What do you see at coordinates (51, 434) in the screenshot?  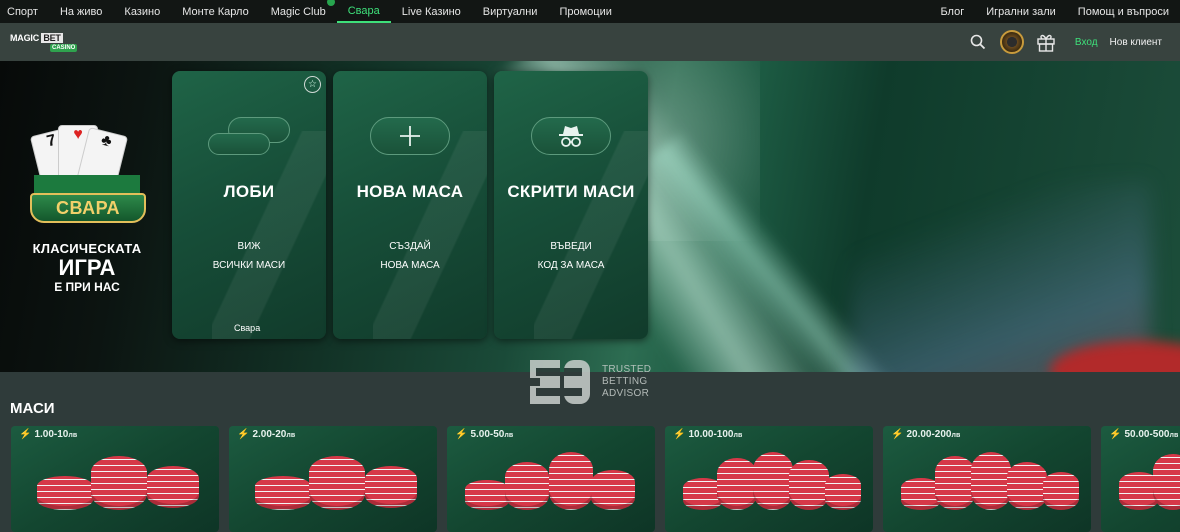 I see `table-stake-value: 1.00-10` at bounding box center [51, 434].